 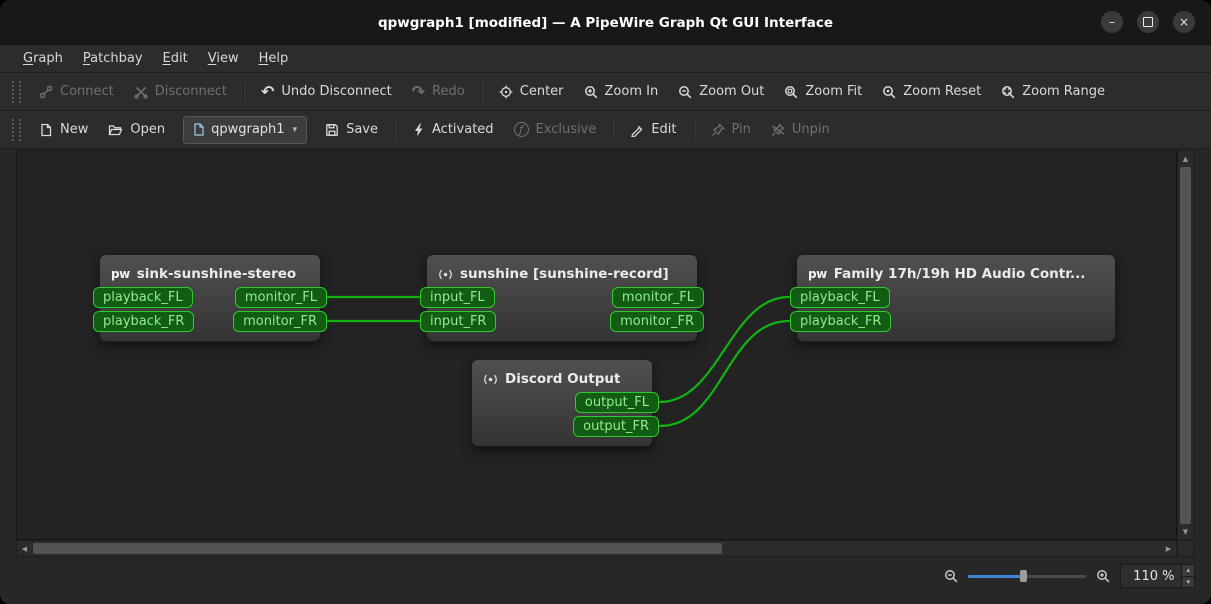 What do you see at coordinates (565, 403) in the screenshot?
I see `node-discord-output: Discord Output output_FL output_FR` at bounding box center [565, 403].